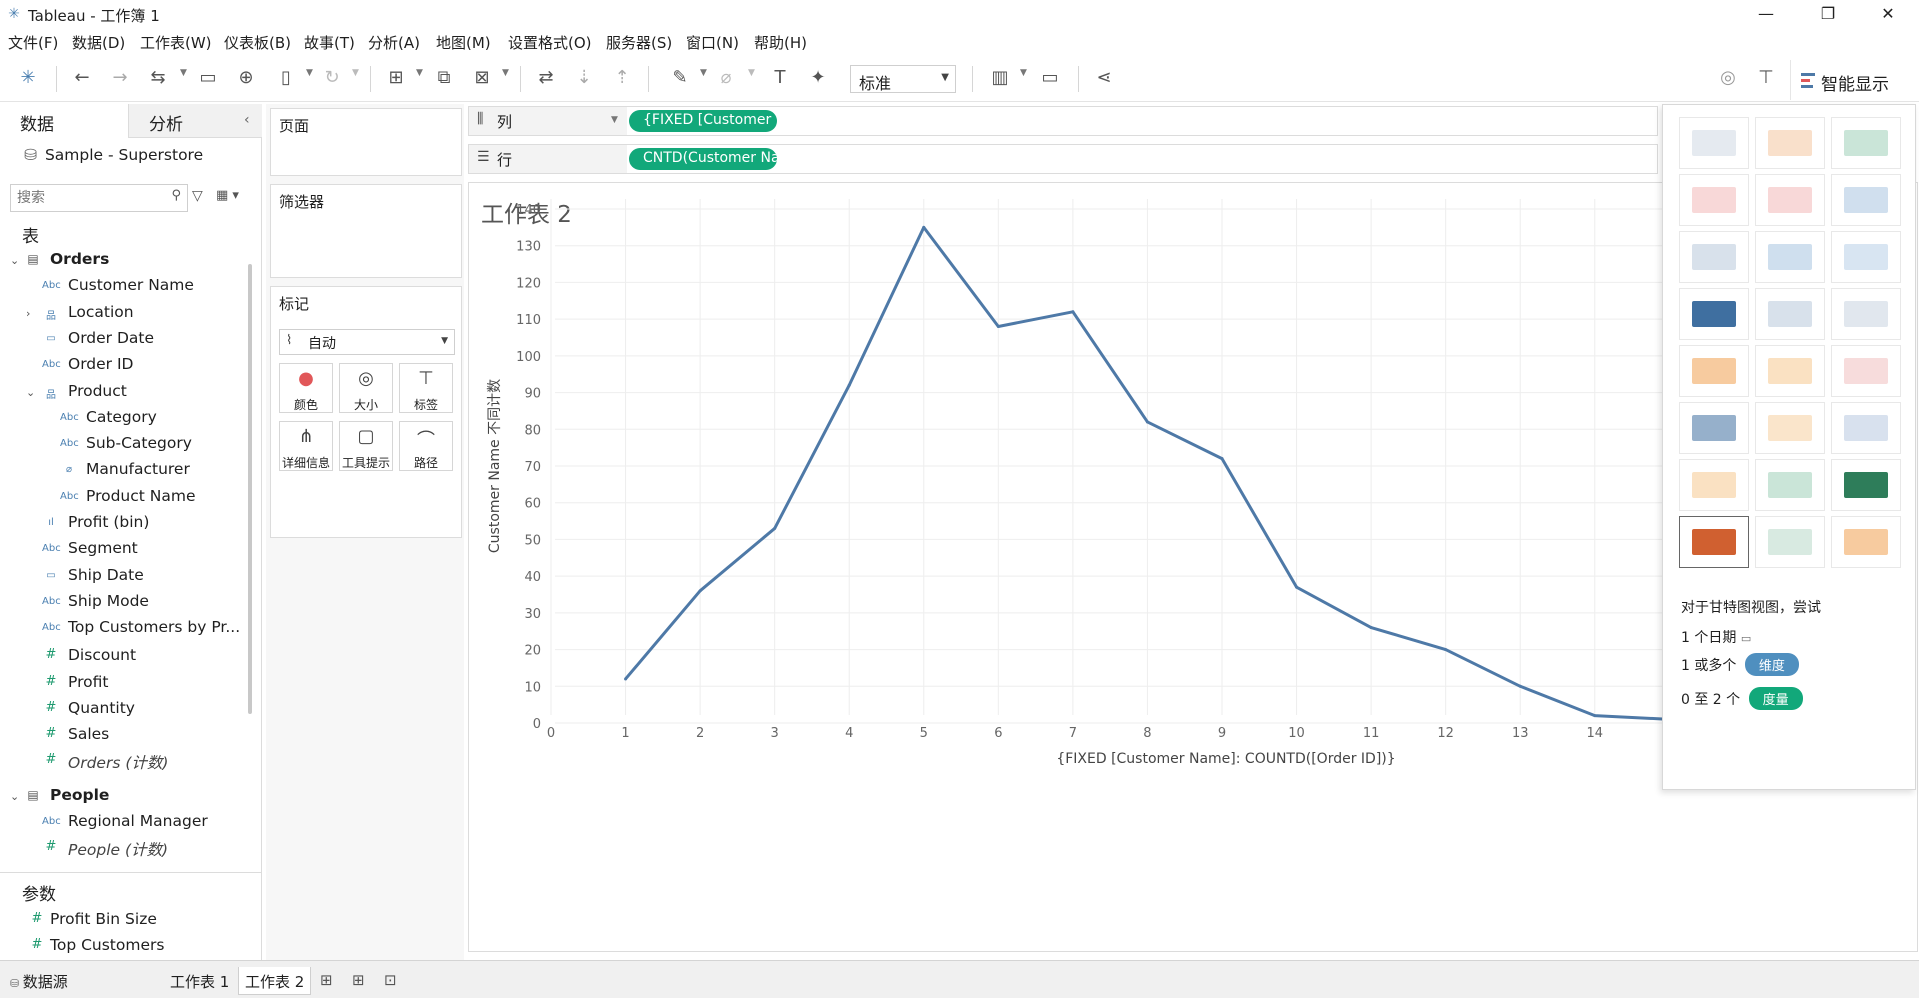  What do you see at coordinates (124, 525) in the screenshot?
I see `field-item: ıl Profit (bin)` at bounding box center [124, 525].